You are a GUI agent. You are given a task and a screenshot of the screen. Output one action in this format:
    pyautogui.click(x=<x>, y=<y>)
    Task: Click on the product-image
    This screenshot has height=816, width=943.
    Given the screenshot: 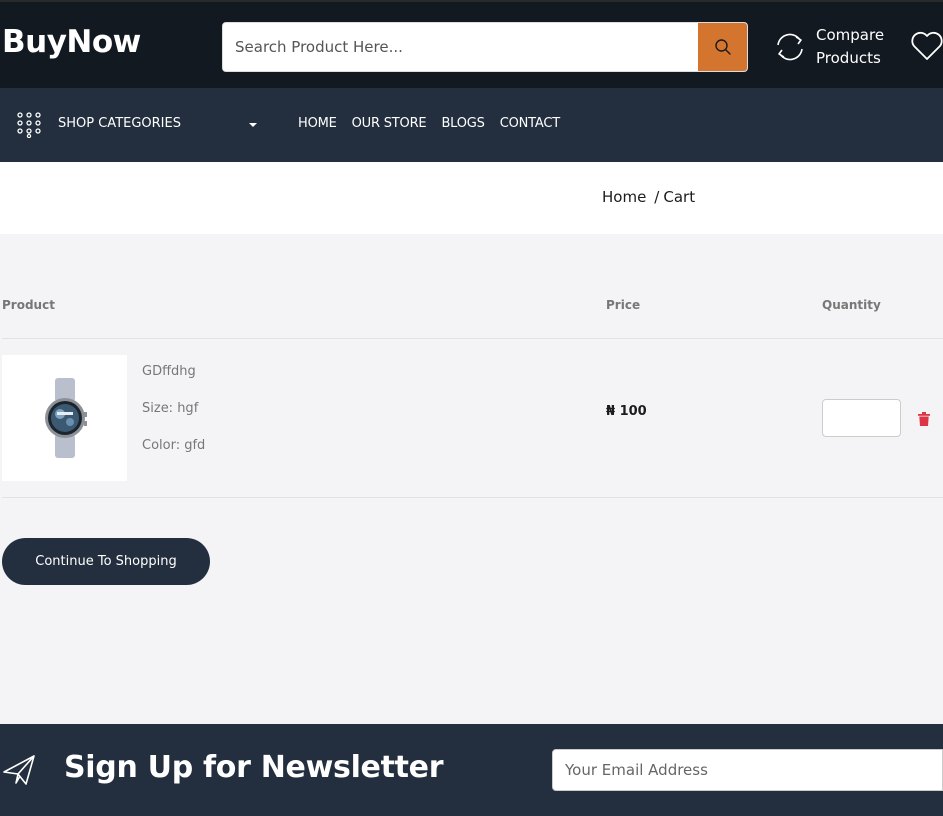 What is the action you would take?
    pyautogui.click(x=64, y=418)
    